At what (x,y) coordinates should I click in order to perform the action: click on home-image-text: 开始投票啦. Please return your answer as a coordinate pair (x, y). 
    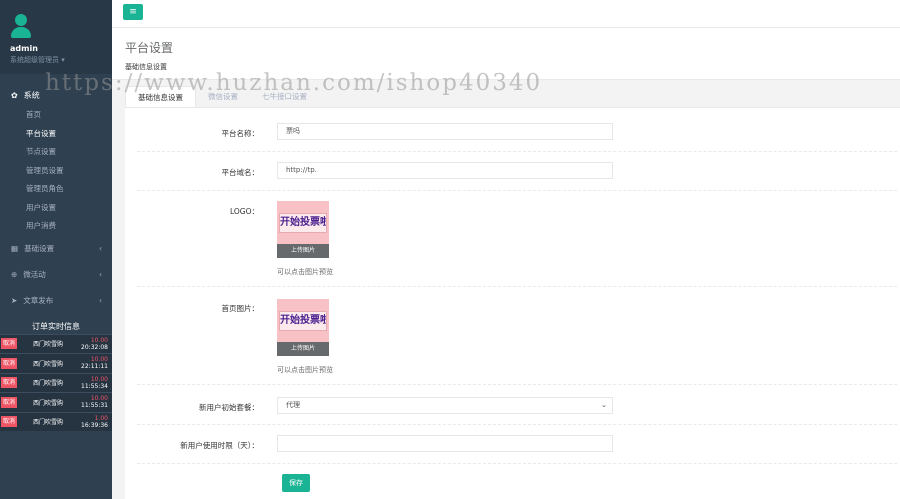
    Looking at the image, I should click on (303, 321).